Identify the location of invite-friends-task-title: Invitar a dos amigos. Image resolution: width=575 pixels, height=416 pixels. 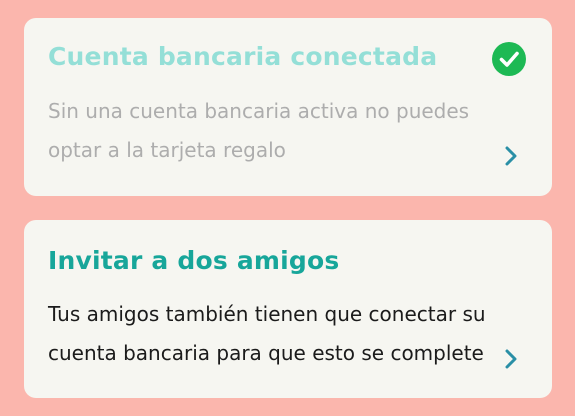
(194, 260).